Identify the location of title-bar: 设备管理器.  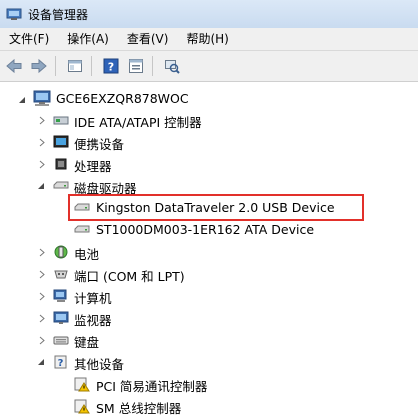
(209, 14).